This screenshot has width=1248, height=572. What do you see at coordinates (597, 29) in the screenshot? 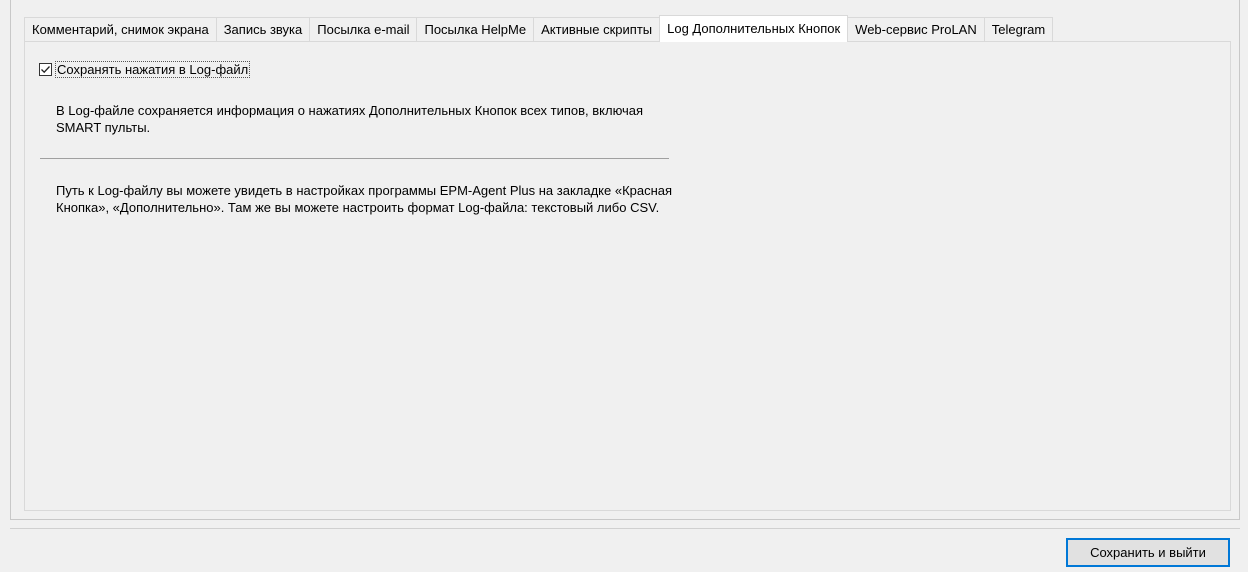
I see `tab-active-scripts: Активные скрипты` at bounding box center [597, 29].